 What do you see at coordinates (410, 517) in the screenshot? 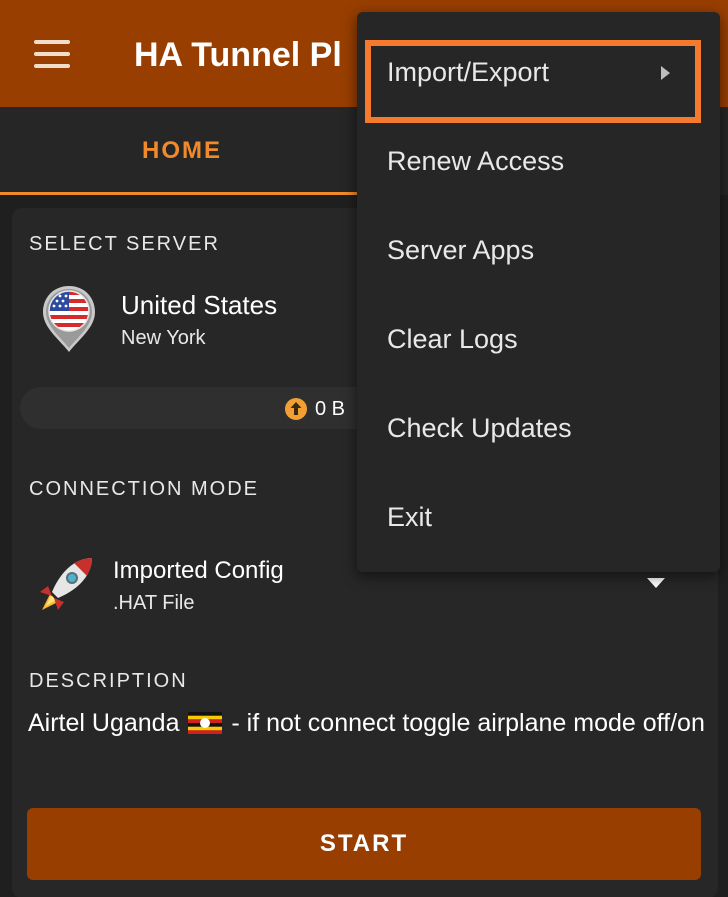
I see `menu-item-label: Exit` at bounding box center [410, 517].